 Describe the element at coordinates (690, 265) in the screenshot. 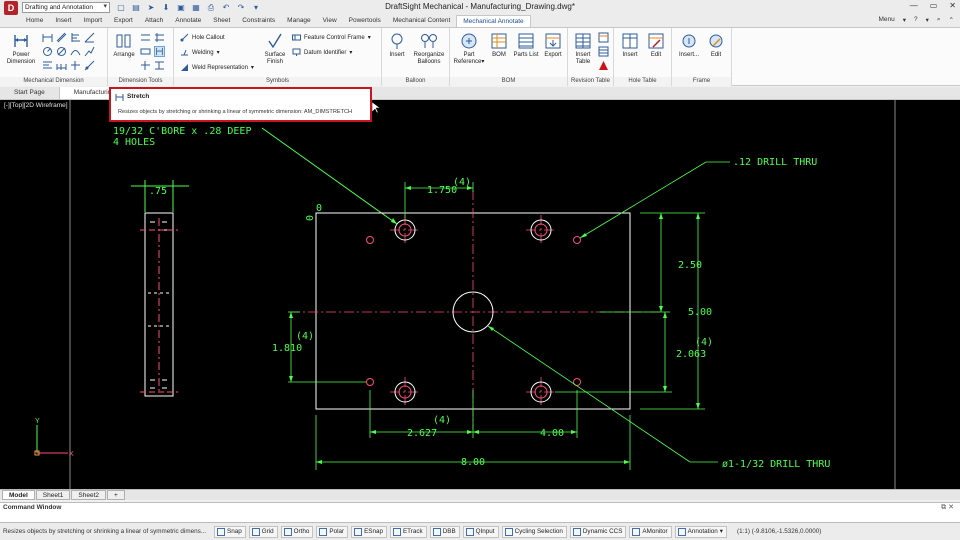

I see `dim-250: 2.50` at that location.